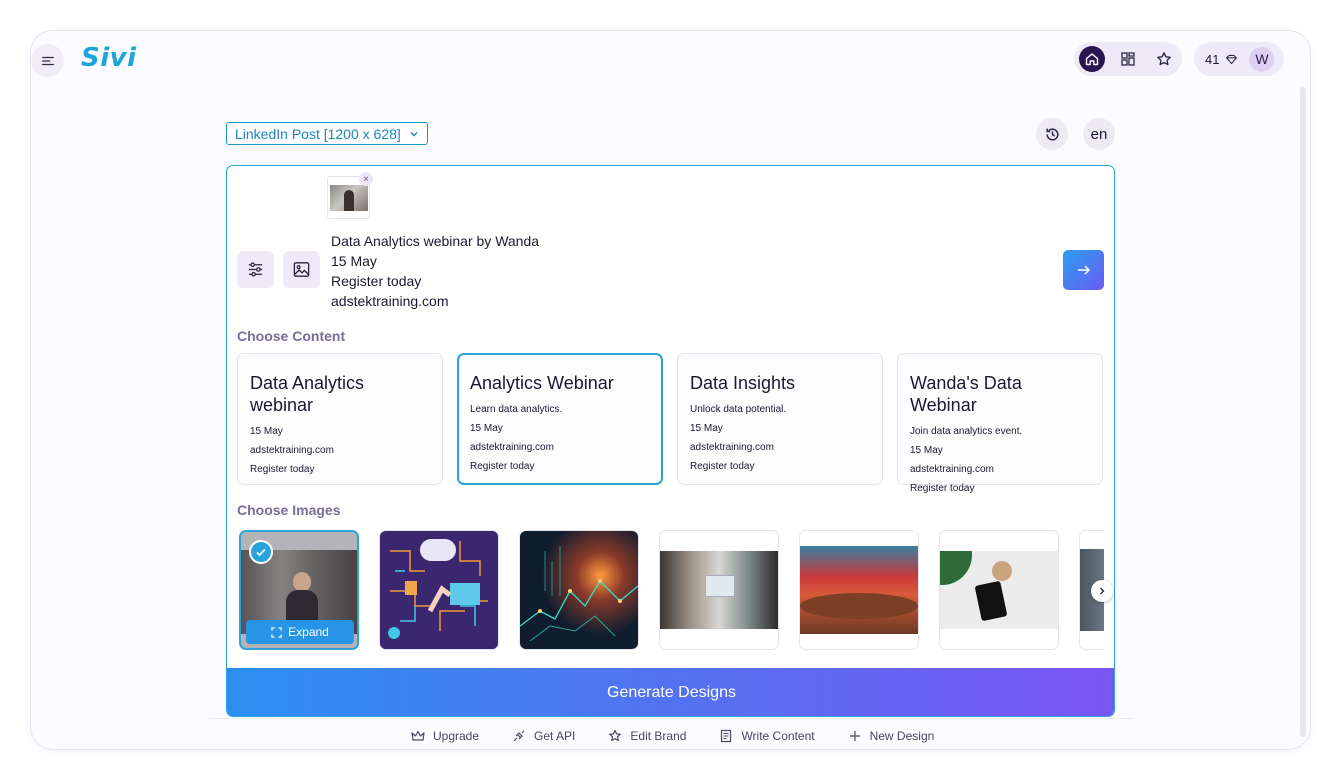 This screenshot has width=1340, height=780. Describe the element at coordinates (670, 692) in the screenshot. I see `generate-designs-button: Generate Designs` at that location.